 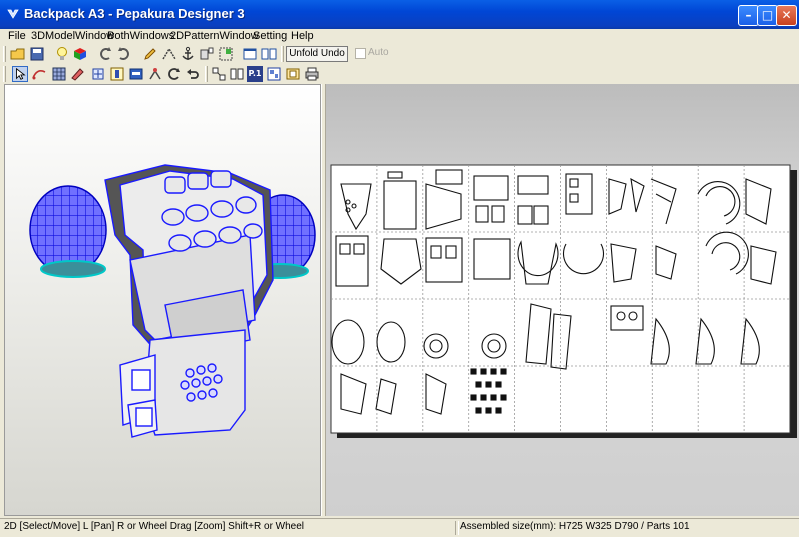 I want to click on close-icon: ✕, so click(x=786, y=15).